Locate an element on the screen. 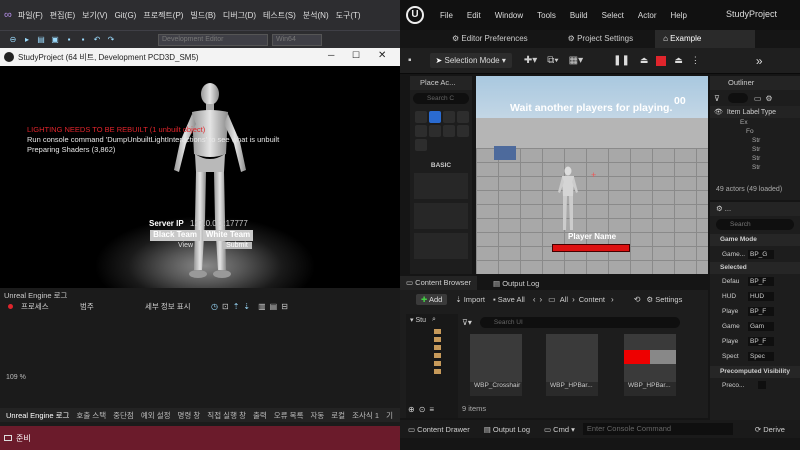  minimize-icon: ─ is located at coordinates (331, 55).